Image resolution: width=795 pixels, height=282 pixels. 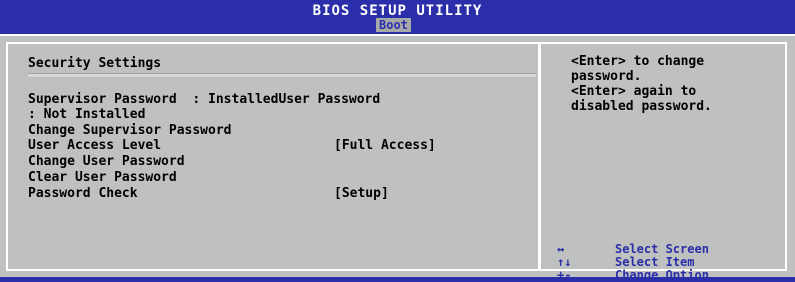 I want to click on key-select-item-label: Select Item, so click(x=655, y=262).